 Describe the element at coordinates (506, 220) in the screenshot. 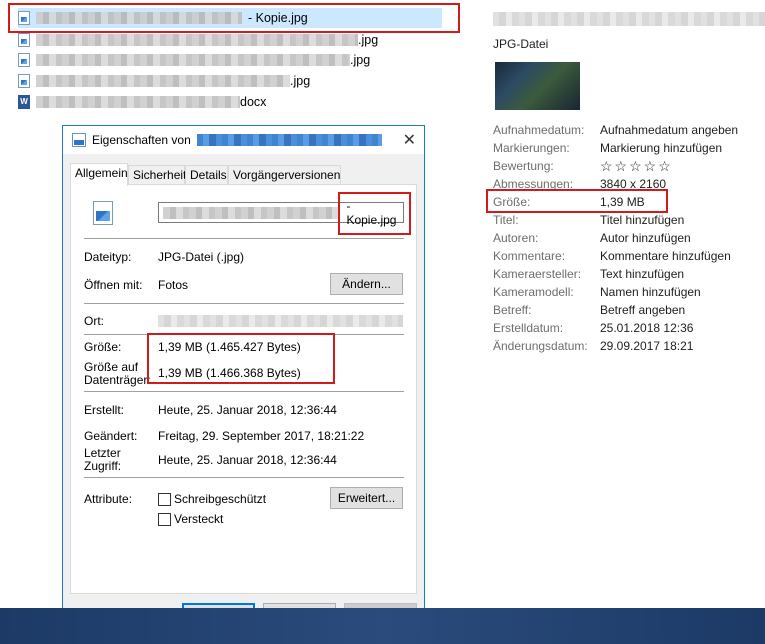

I see `detail-key: Titel:` at that location.